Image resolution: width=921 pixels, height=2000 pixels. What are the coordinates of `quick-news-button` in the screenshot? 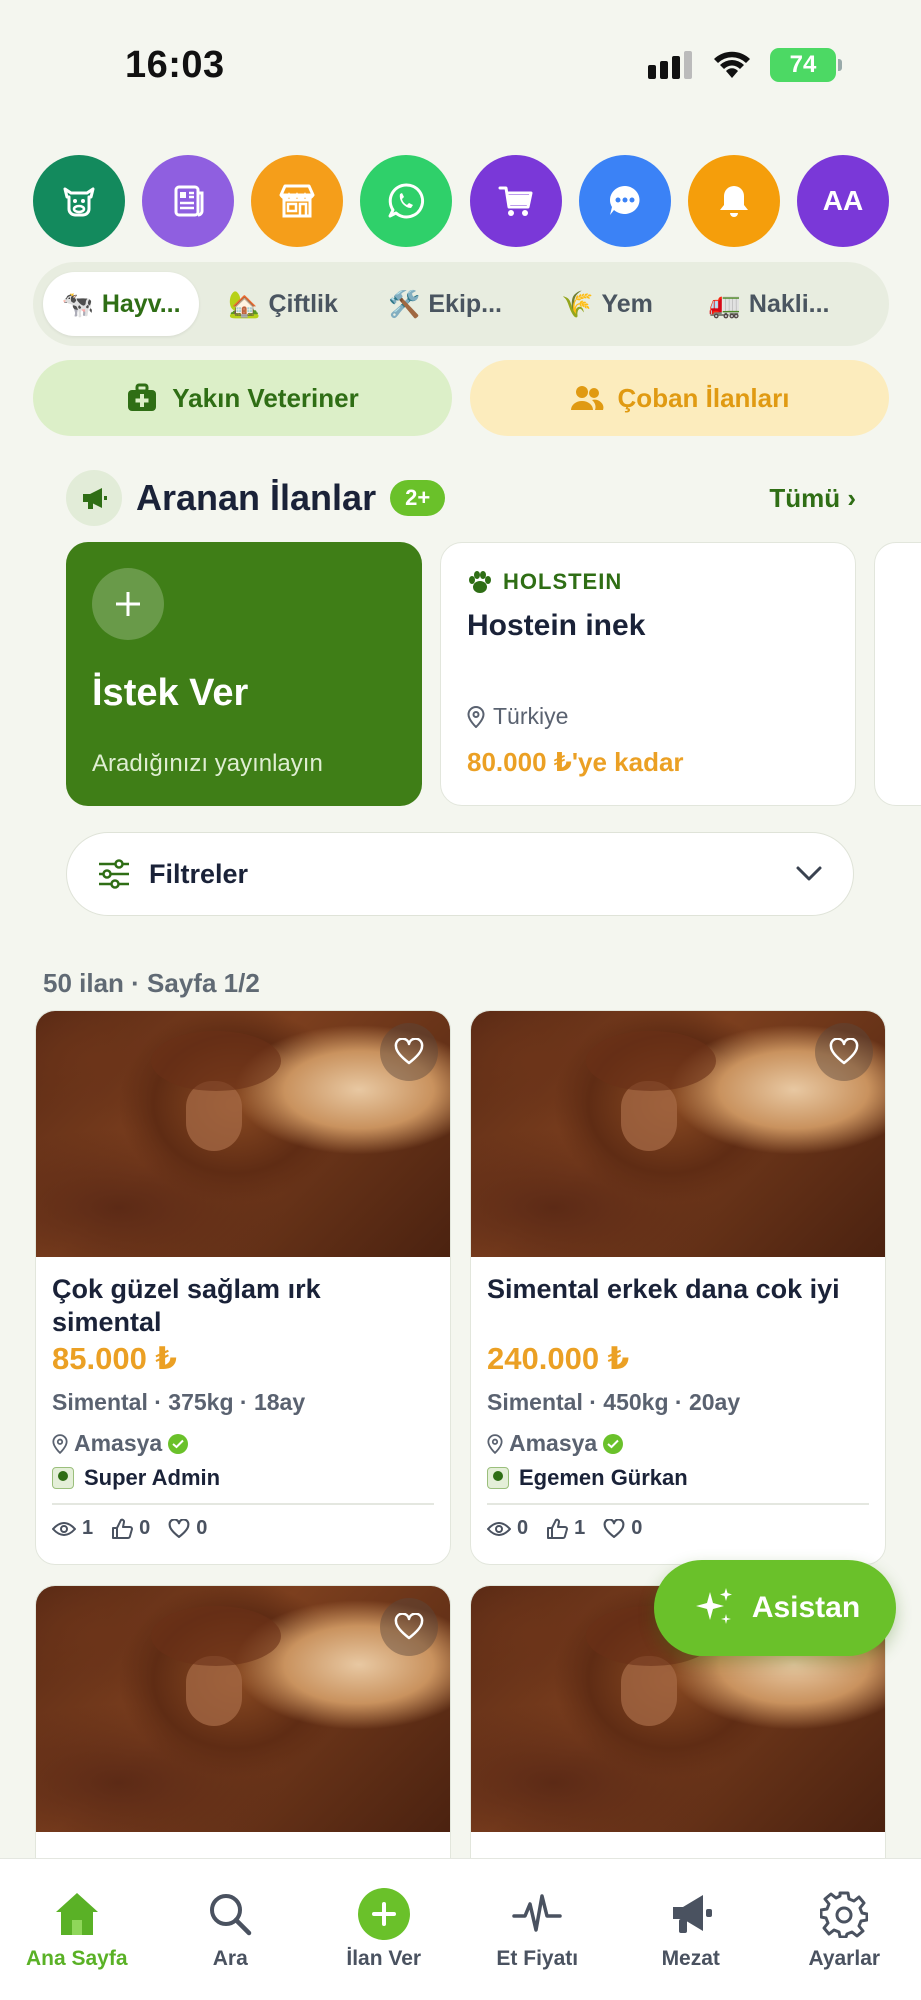 It's located at (188, 201).